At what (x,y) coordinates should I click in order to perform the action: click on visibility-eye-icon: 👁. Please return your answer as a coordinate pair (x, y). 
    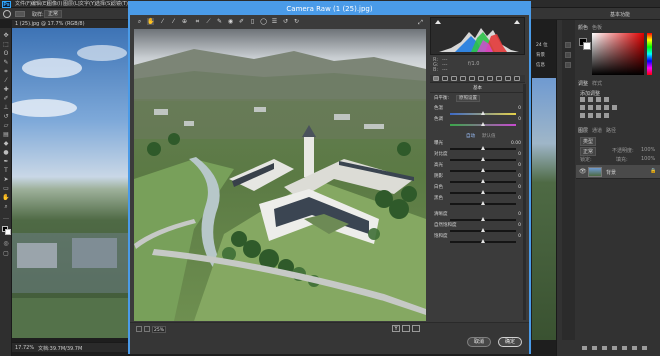
    Looking at the image, I should click on (583, 171).